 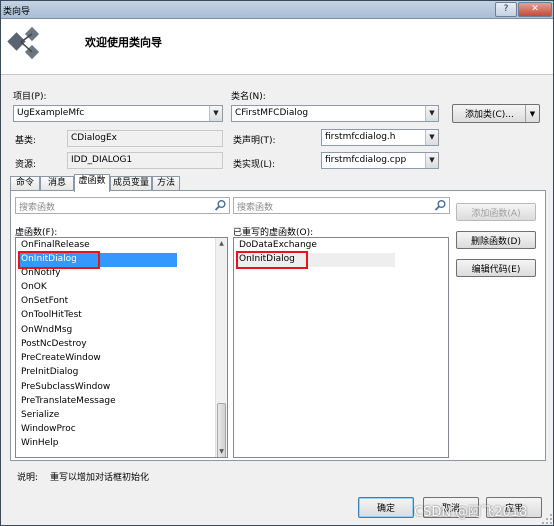 What do you see at coordinates (94, 138) in the screenshot?
I see `base-class-value: CDialogEx` at bounding box center [94, 138].